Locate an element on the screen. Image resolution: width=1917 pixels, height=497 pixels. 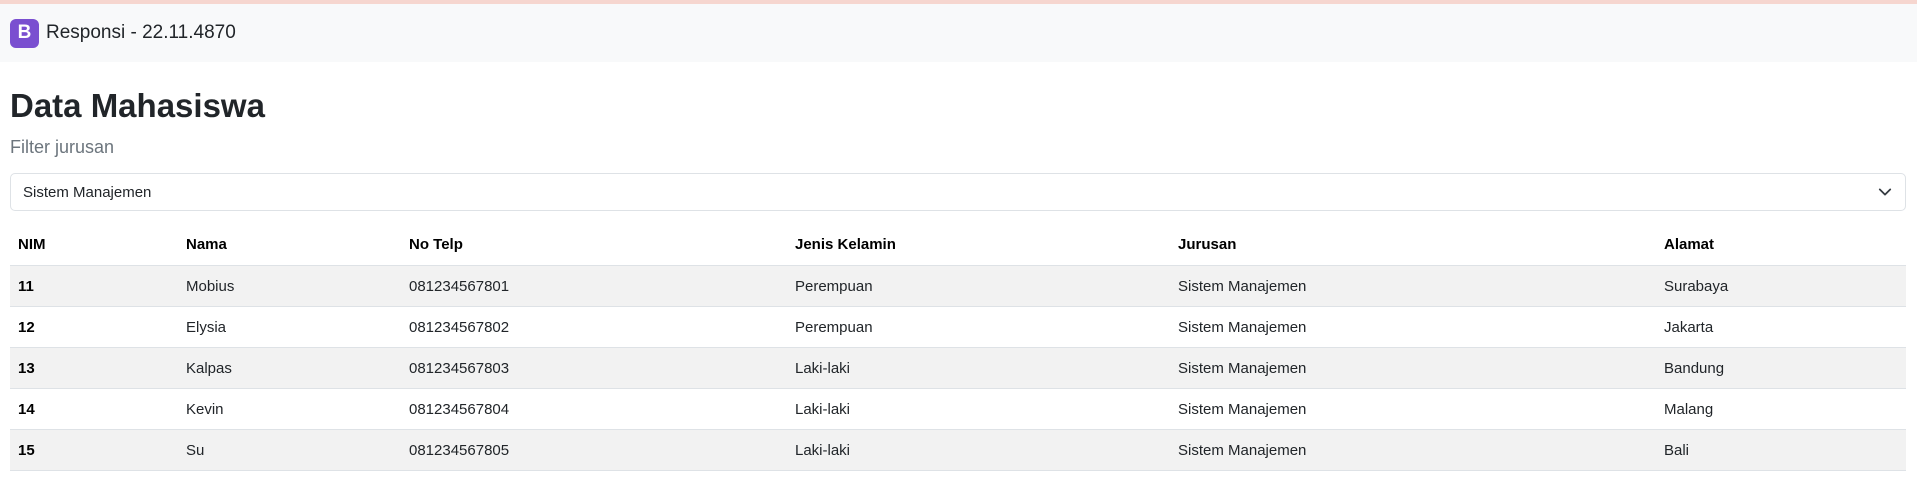
chevron-down-icon is located at coordinates (1885, 192).